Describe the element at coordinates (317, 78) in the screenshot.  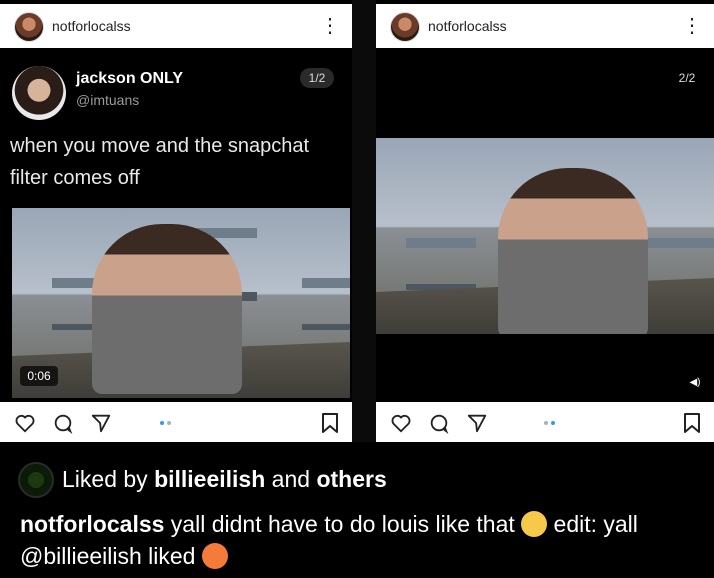
I see `carousel-pager: 1/2` at that location.